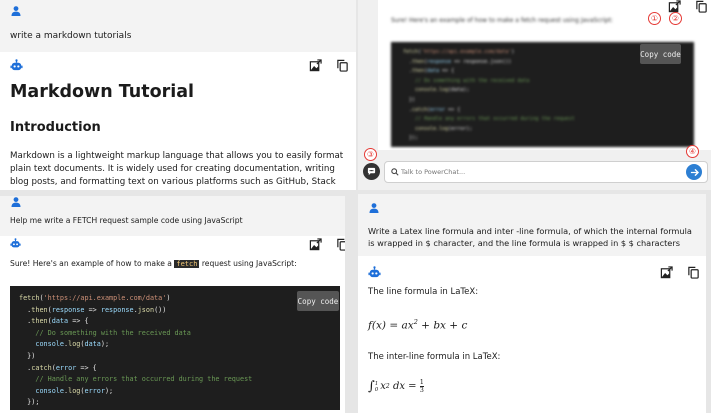 Image resolution: width=711 pixels, height=413 pixels. What do you see at coordinates (396, 386) in the screenshot?
I see `inter-line-formula: ∫ 1 0 x 2 dx = 13` at bounding box center [396, 386].